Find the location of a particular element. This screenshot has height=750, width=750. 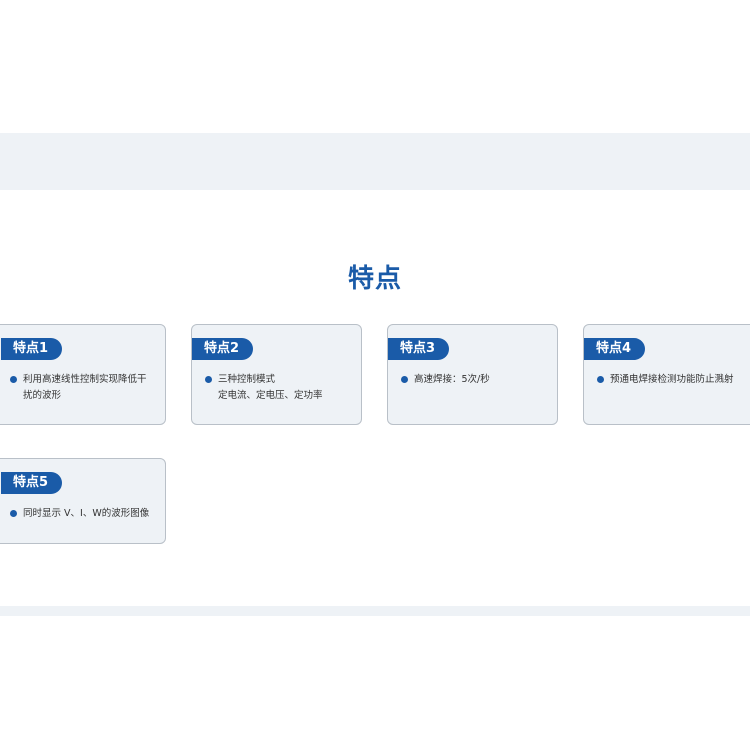

feature-line: 同时显示 V、I、W的波形图像 is located at coordinates (86, 513).